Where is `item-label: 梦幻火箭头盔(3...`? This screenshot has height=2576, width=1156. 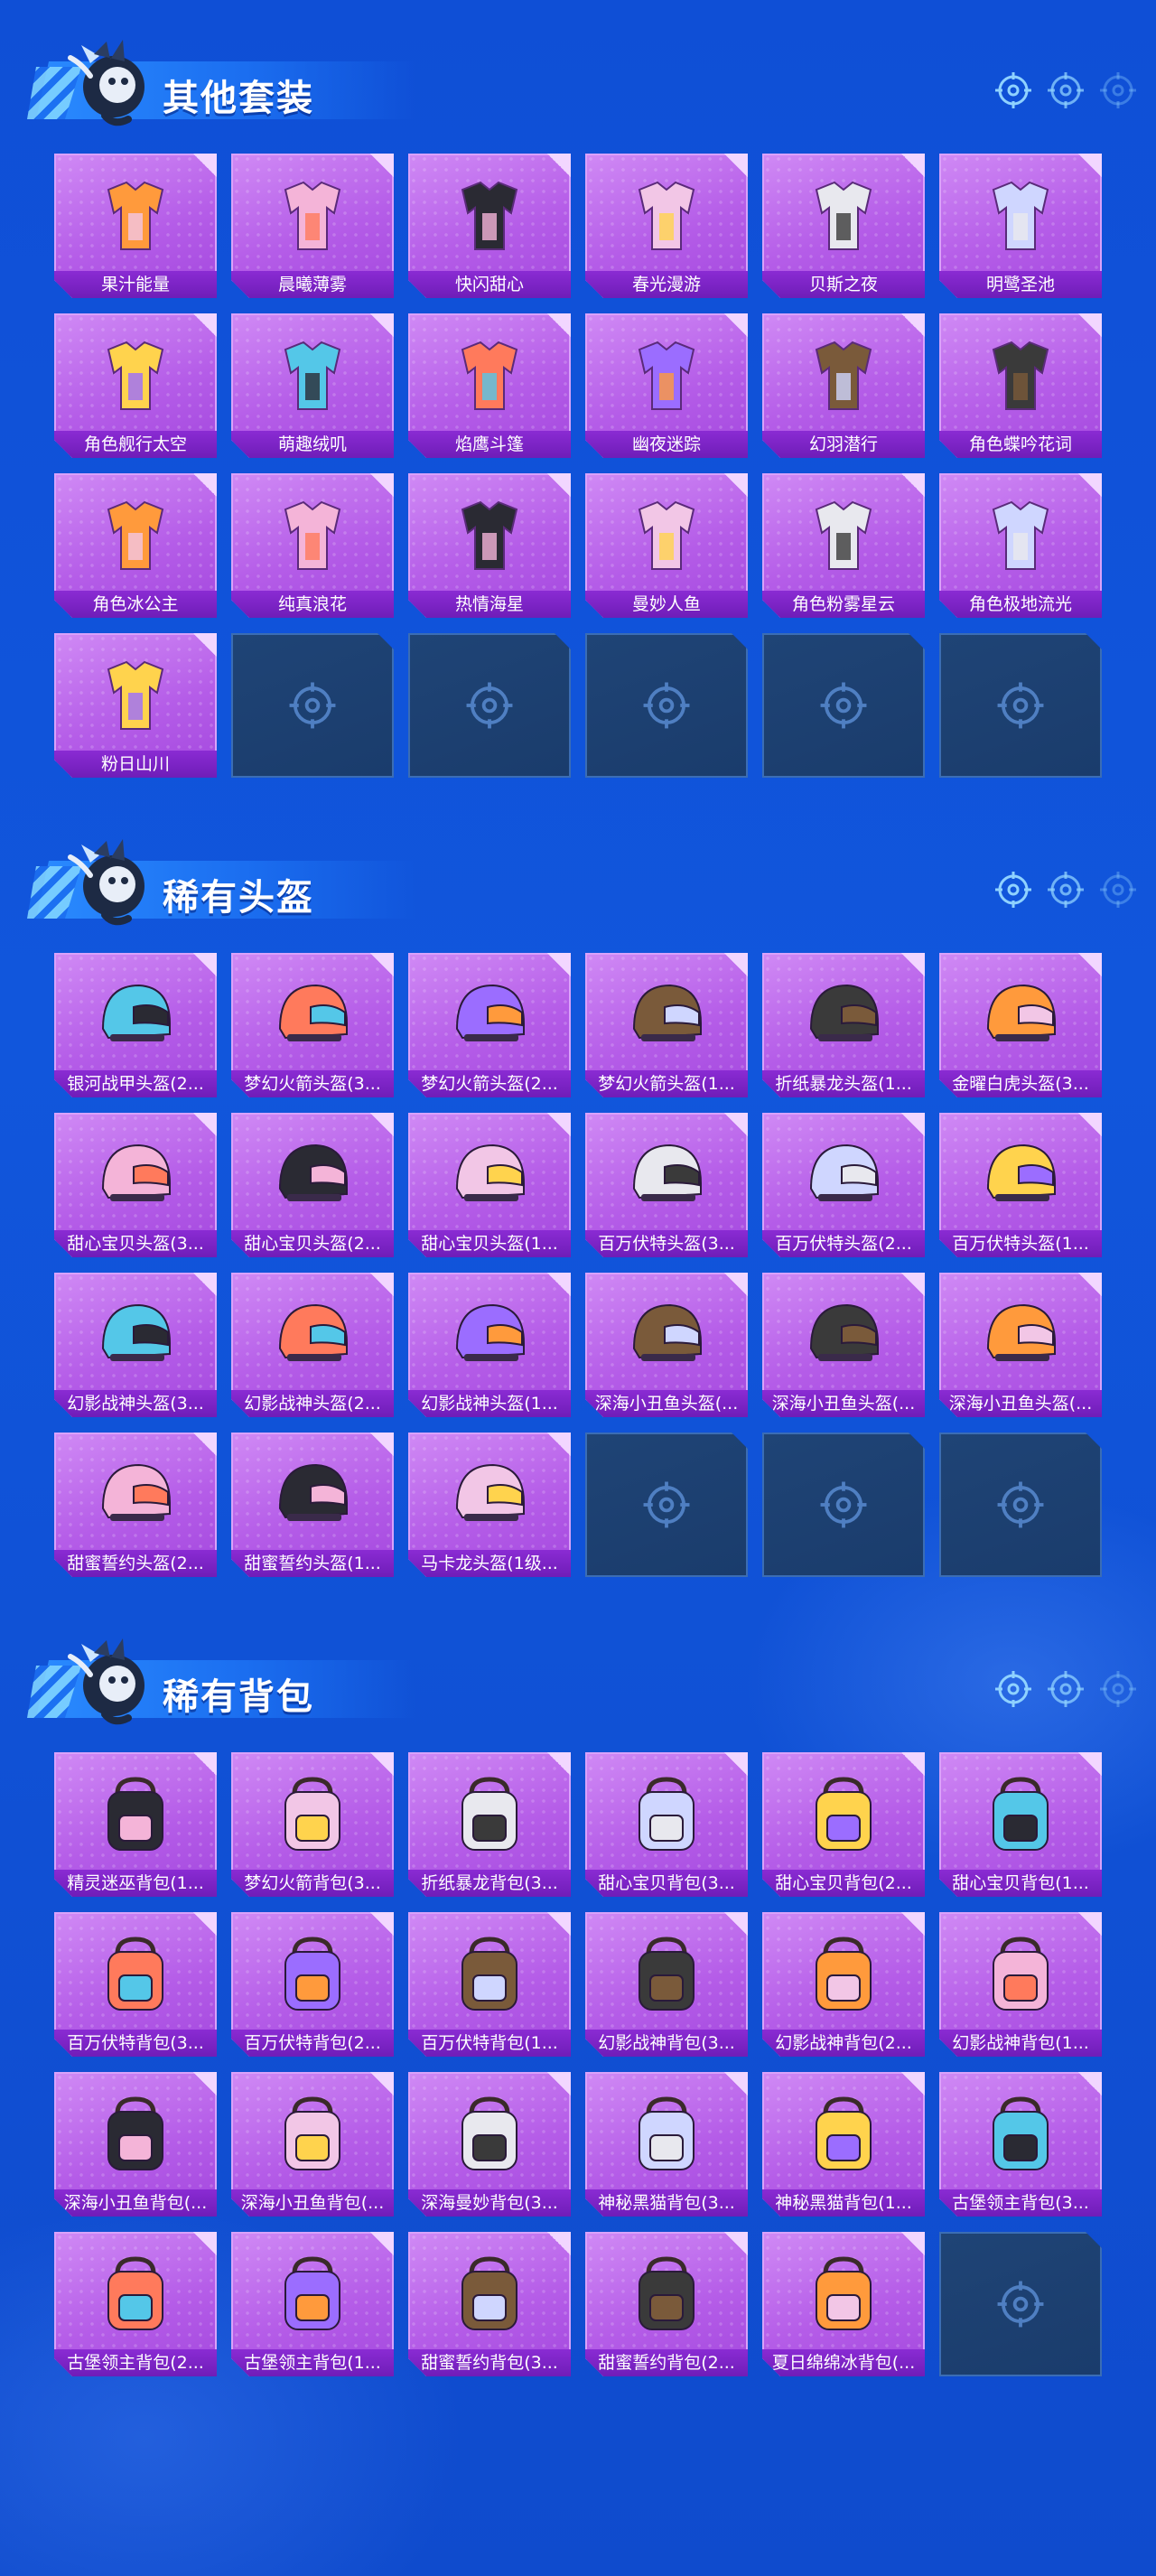 item-label: 梦幻火箭头盔(3... is located at coordinates (312, 1083).